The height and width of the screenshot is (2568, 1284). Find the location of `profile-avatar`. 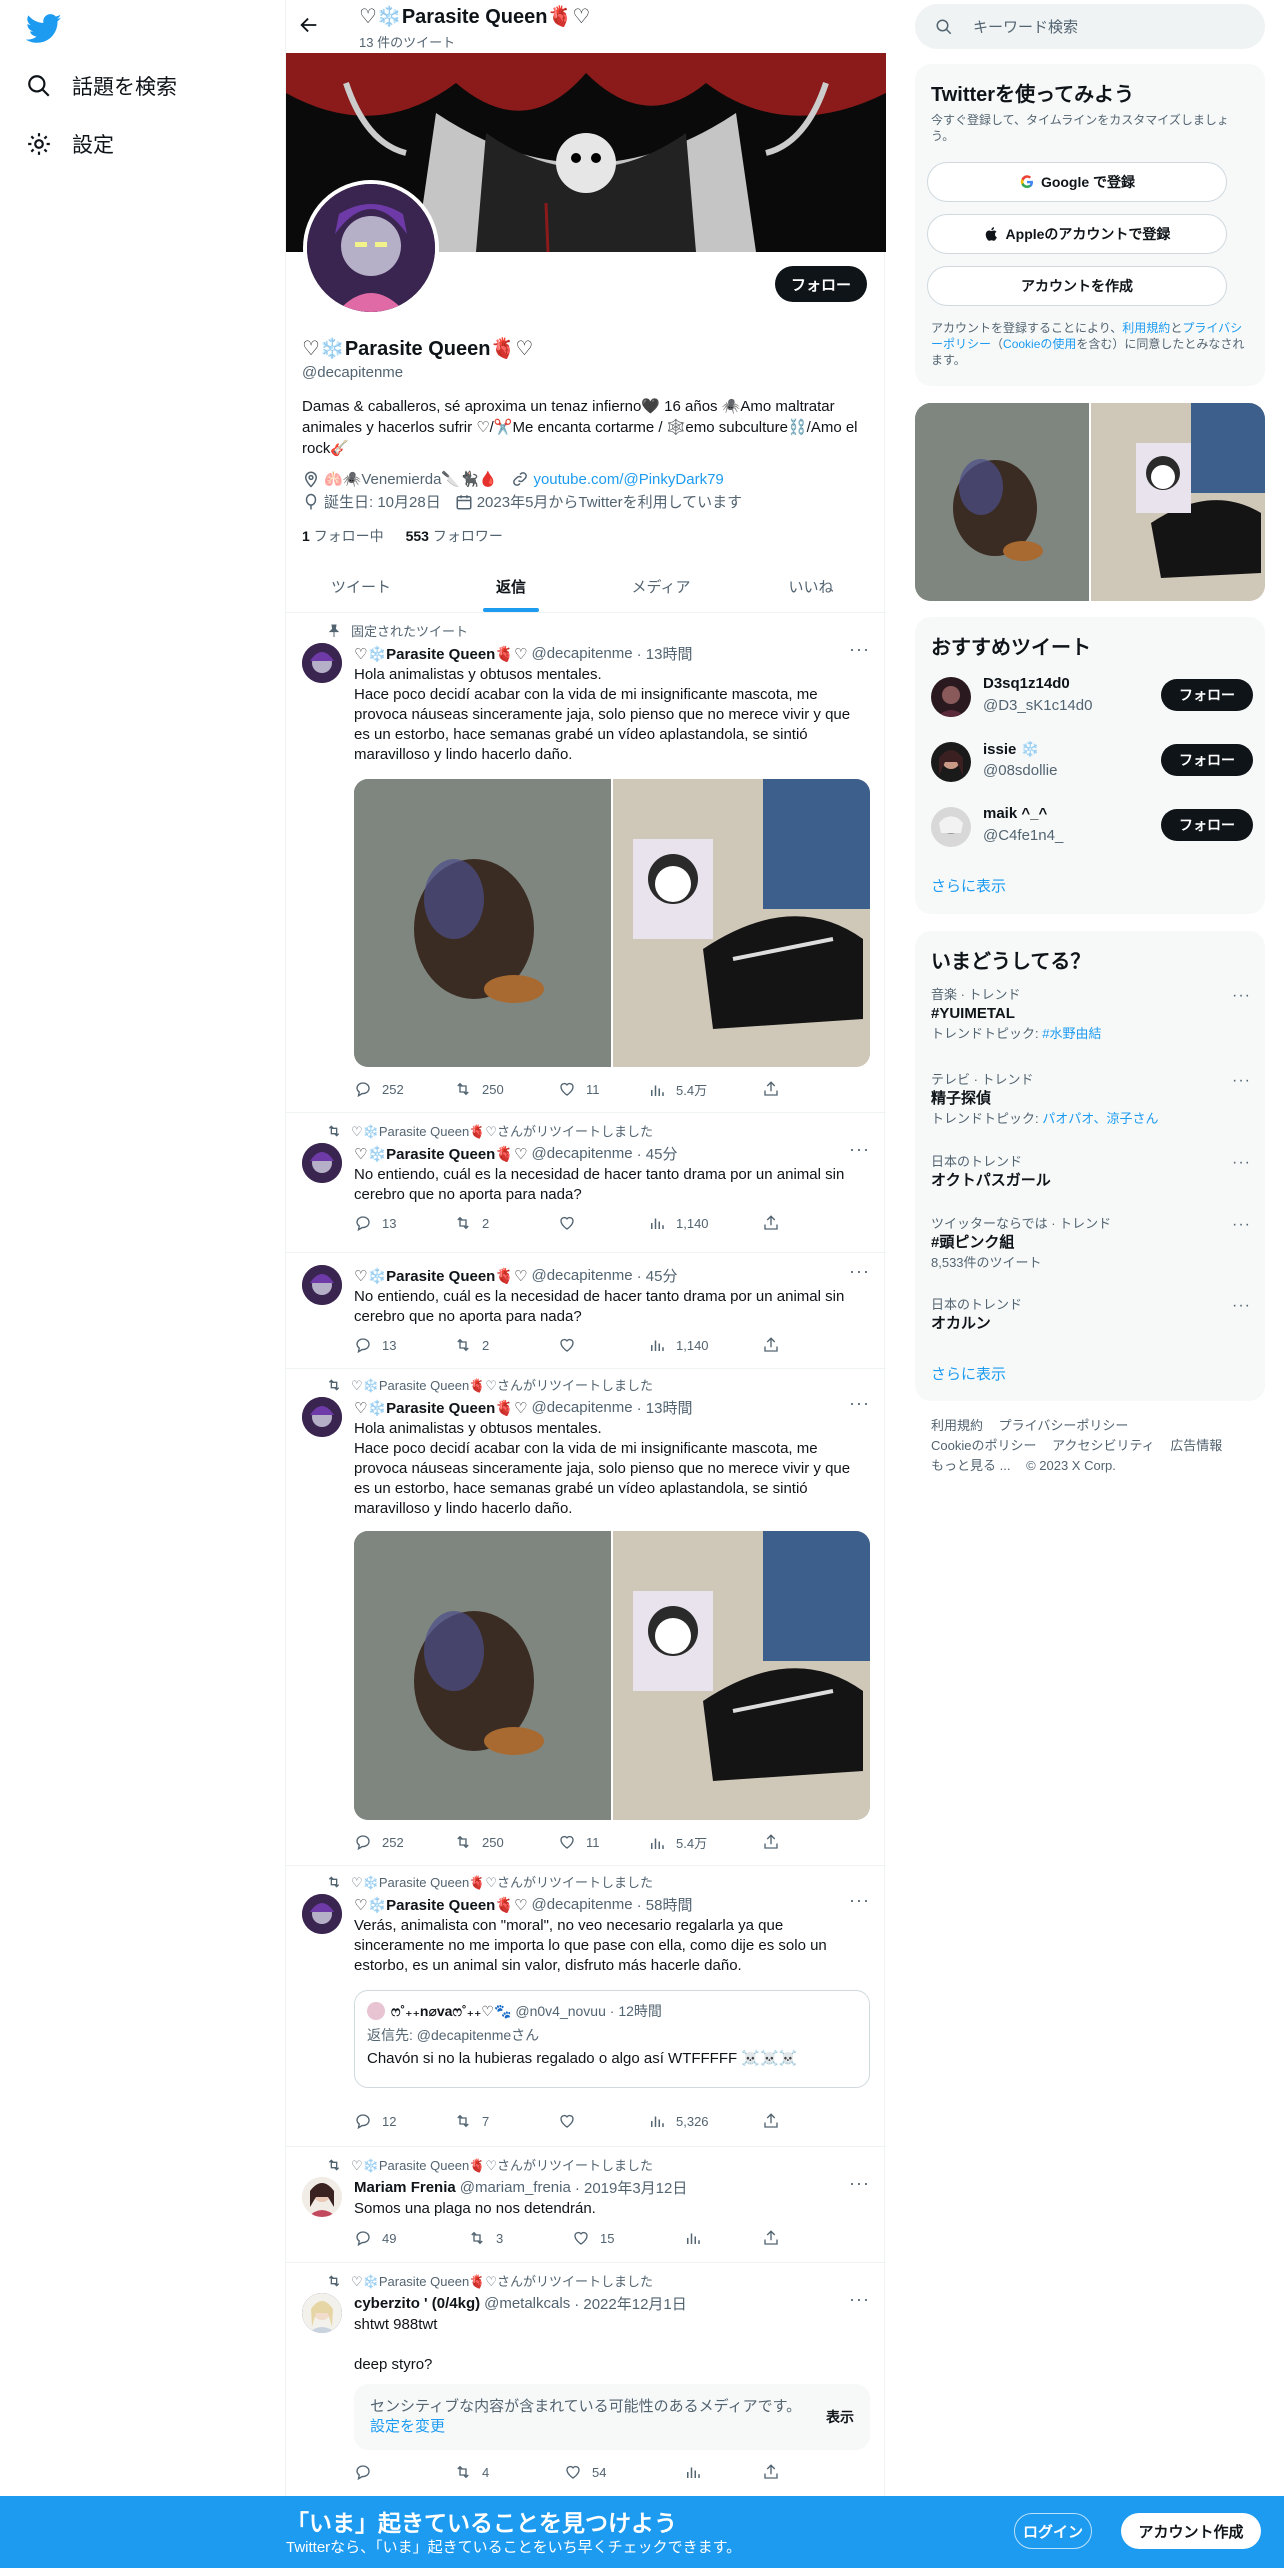

profile-avatar is located at coordinates (371, 248).